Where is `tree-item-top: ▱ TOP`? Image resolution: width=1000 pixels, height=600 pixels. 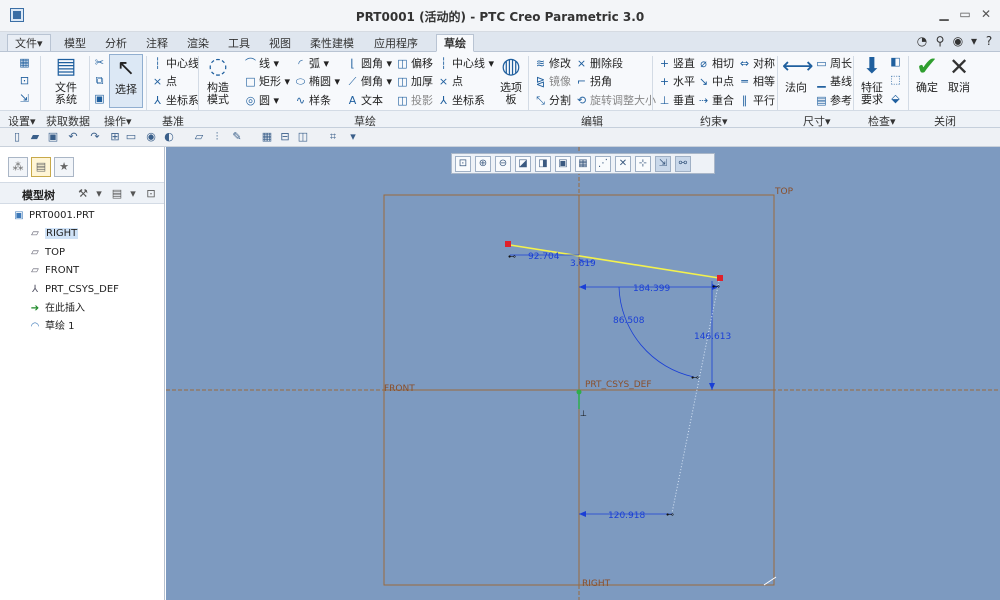
tree-item-top: ▱ TOP is located at coordinates (46, 253).